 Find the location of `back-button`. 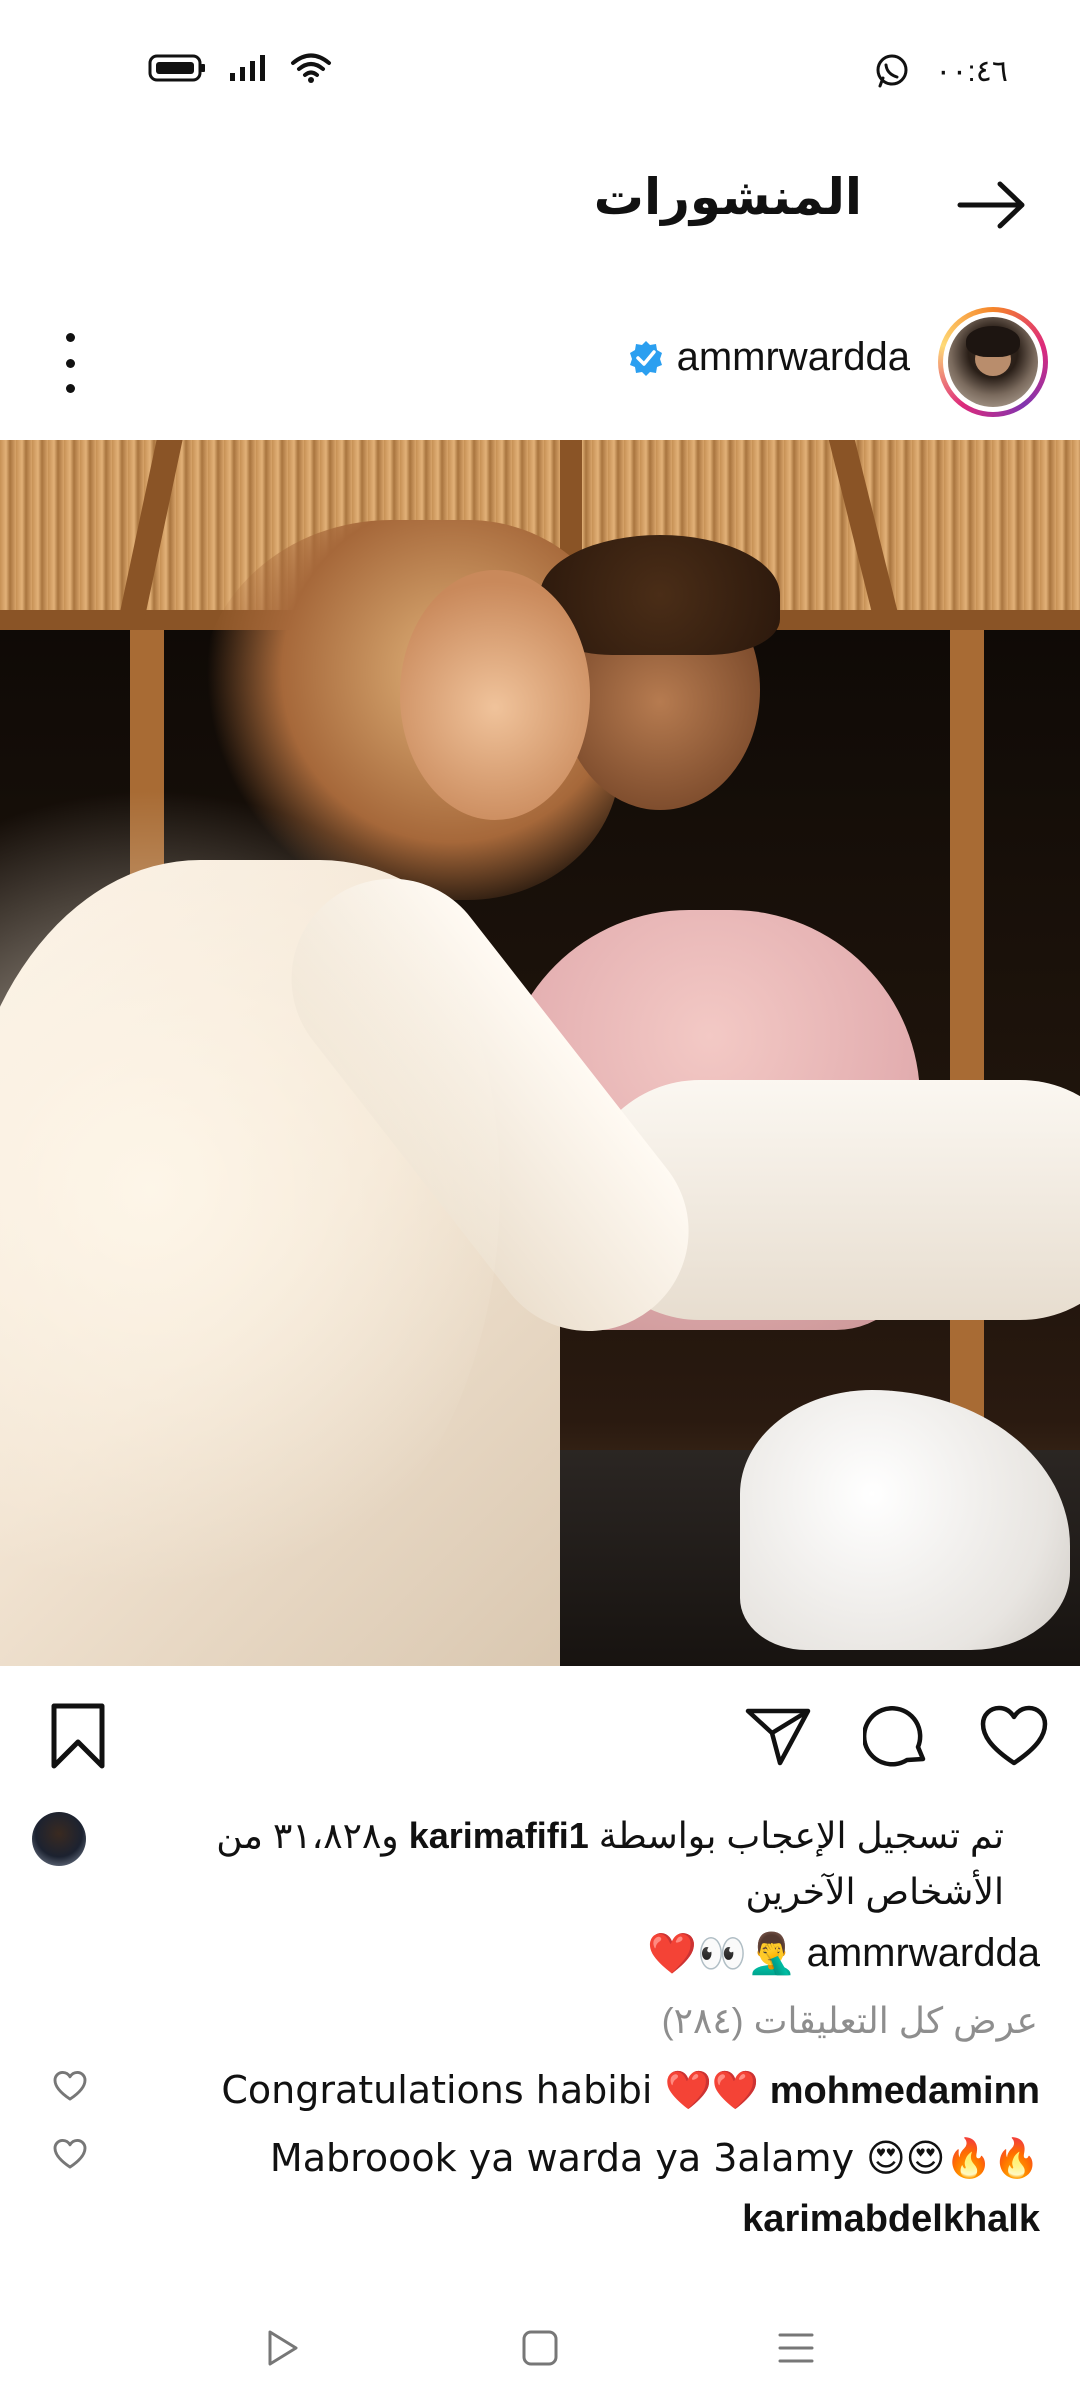

back-button is located at coordinates (992, 205).